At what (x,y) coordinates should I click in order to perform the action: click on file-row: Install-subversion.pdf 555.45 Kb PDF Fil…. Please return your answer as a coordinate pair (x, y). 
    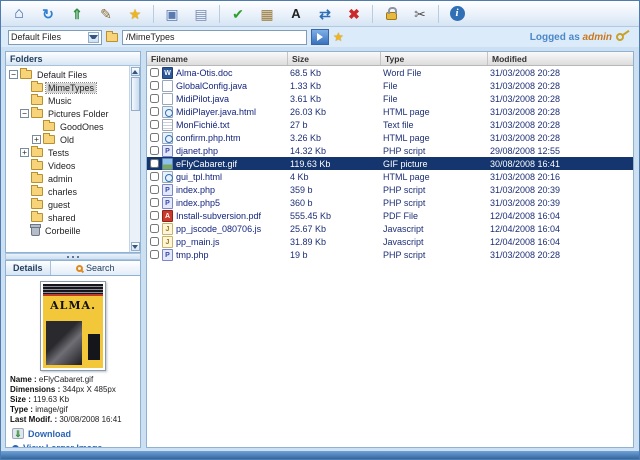
    Looking at the image, I should click on (390, 215).